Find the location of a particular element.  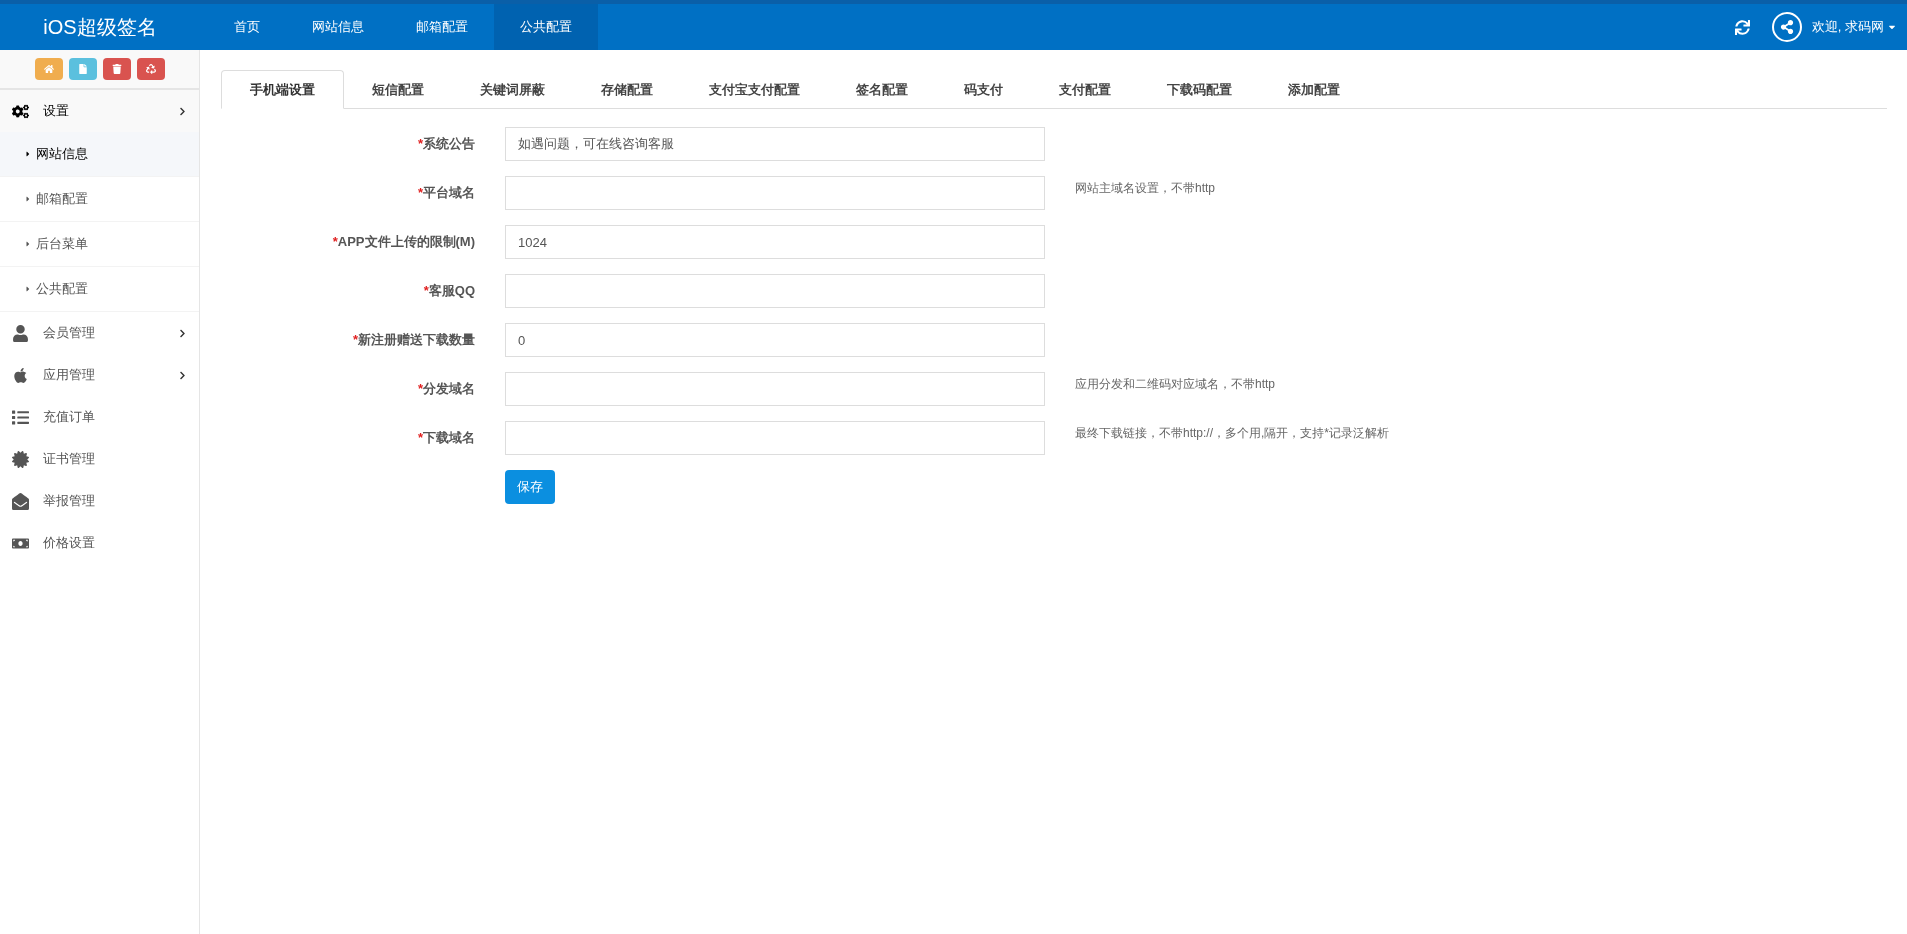

sidebar-item: 价格设置 is located at coordinates (99, 543).